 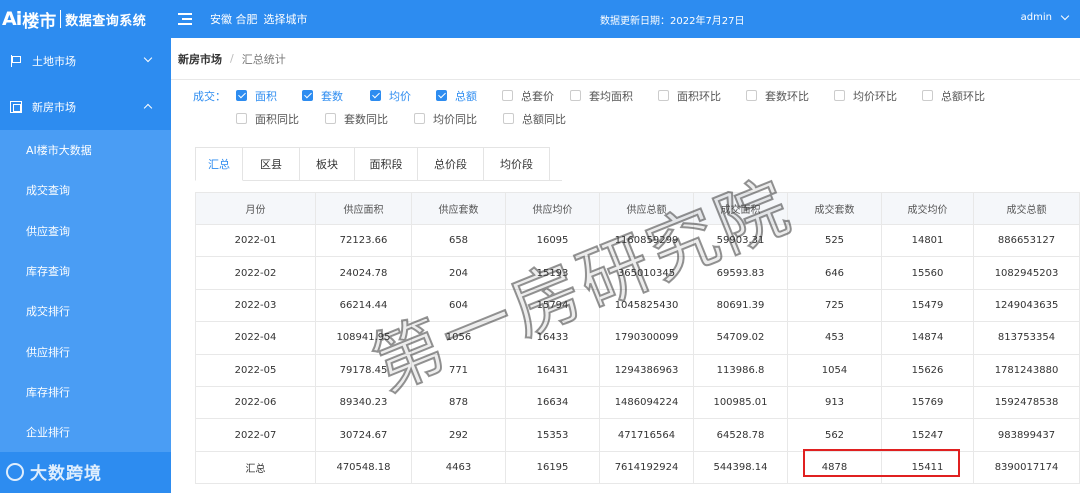 What do you see at coordinates (219, 164) in the screenshot?
I see `tab-0: 汇总` at bounding box center [219, 164].